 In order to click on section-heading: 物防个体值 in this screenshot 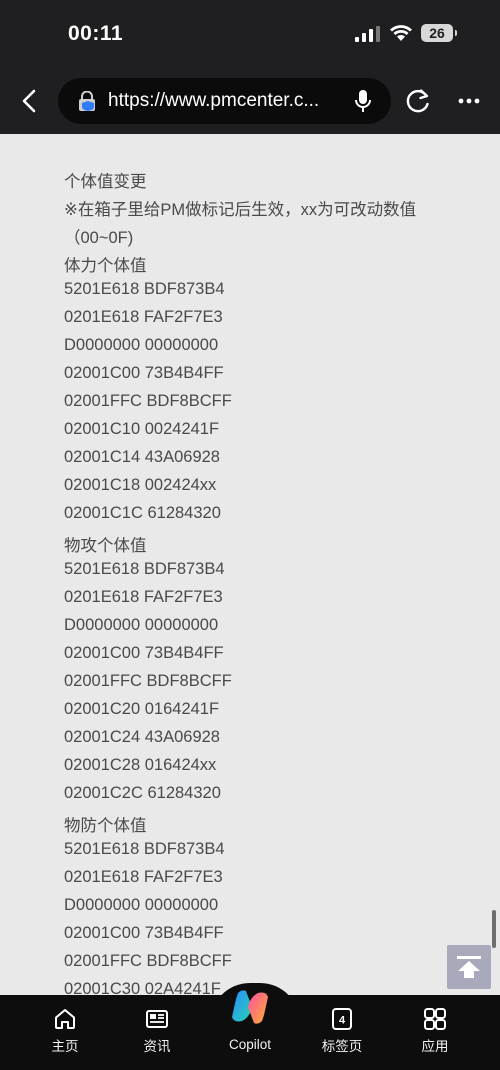, I will do `click(105, 826)`.